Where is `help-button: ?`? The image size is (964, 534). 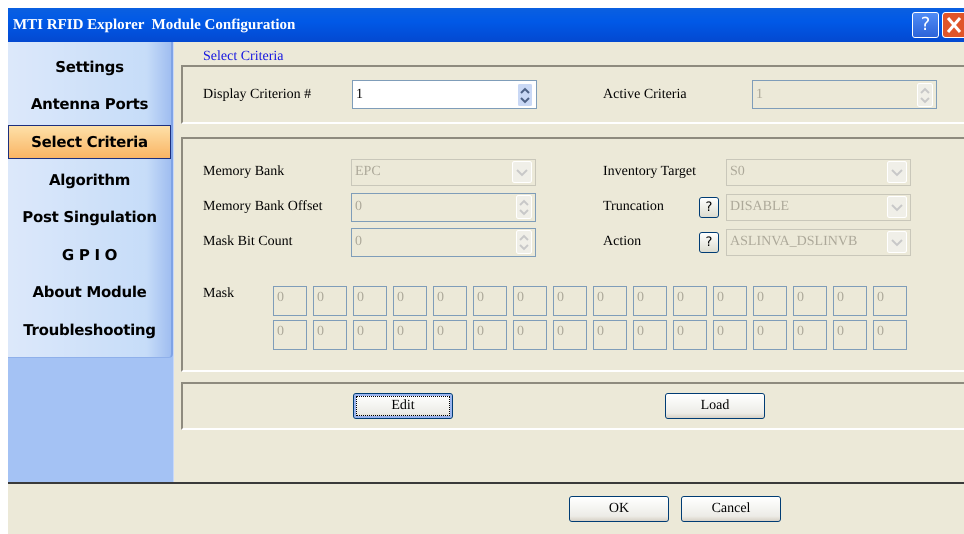 help-button: ? is located at coordinates (925, 25).